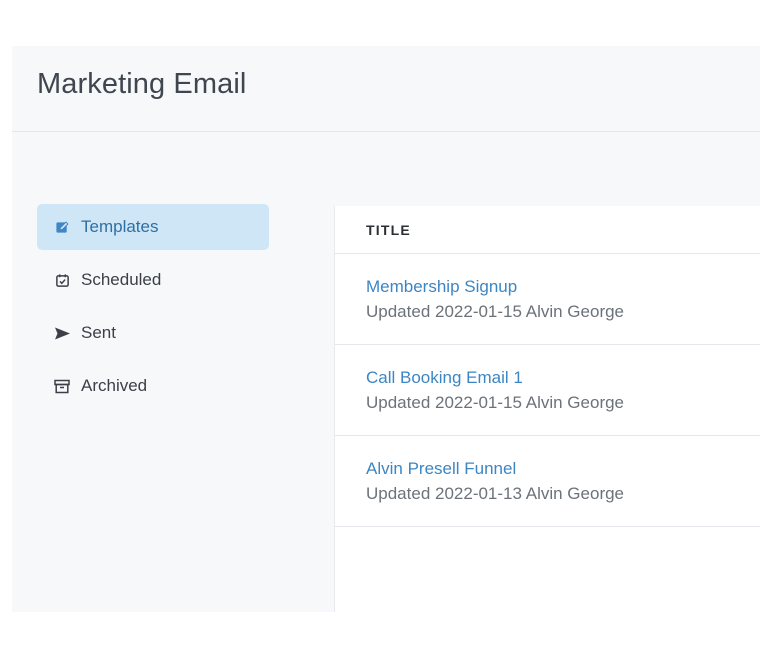  I want to click on column-header-title: TITLE, so click(547, 230).